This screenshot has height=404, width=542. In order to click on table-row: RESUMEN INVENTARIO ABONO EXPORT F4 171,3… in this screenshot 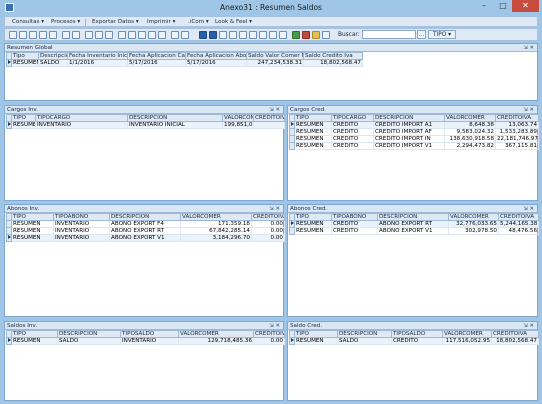, I will do `click(145, 224)`.